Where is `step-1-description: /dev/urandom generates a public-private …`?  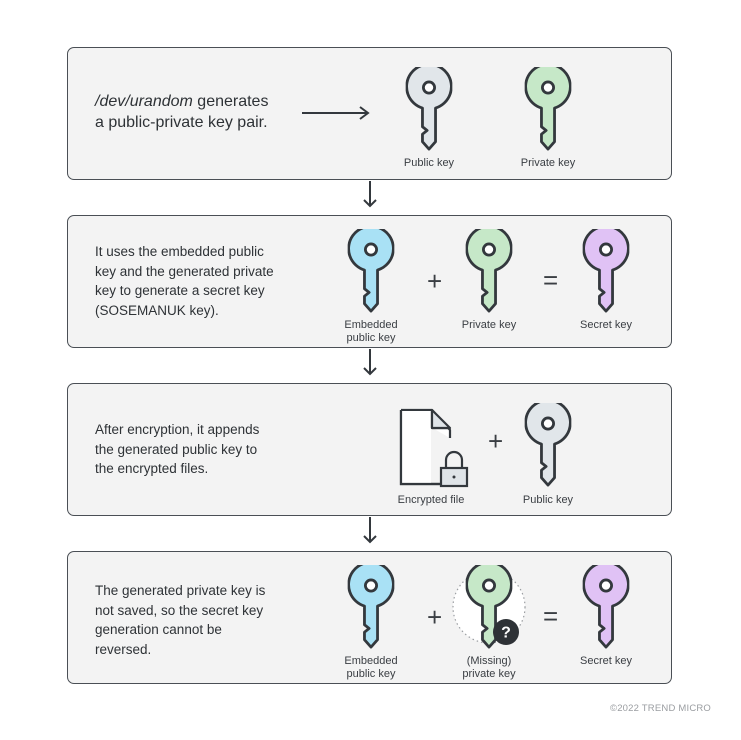 step-1-description: /dev/urandom generates a public-private … is located at coordinates (181, 112).